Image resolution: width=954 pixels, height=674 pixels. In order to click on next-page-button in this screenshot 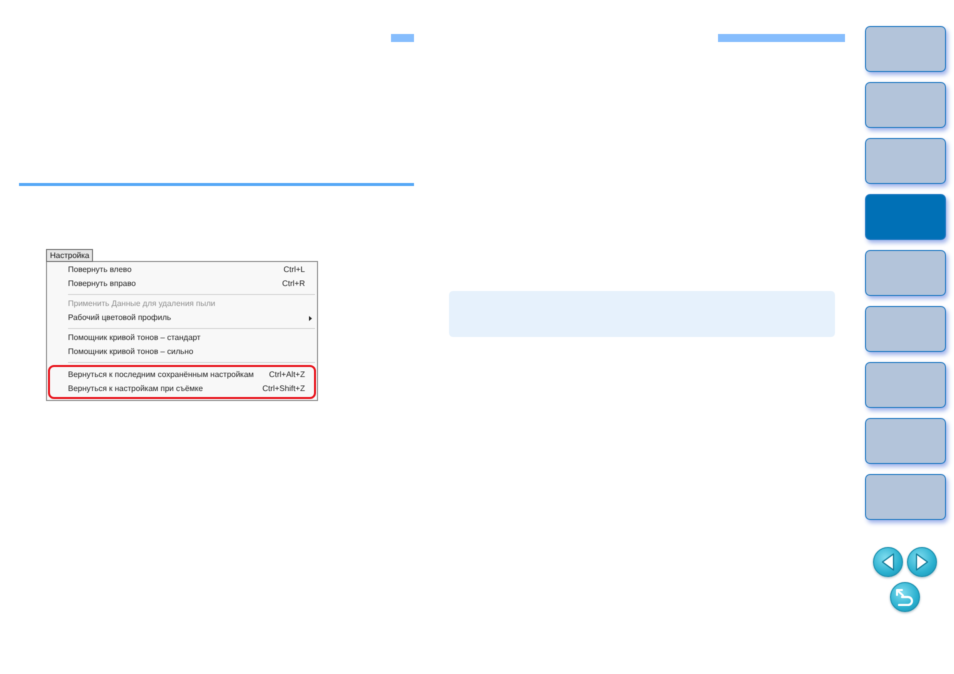, I will do `click(922, 562)`.